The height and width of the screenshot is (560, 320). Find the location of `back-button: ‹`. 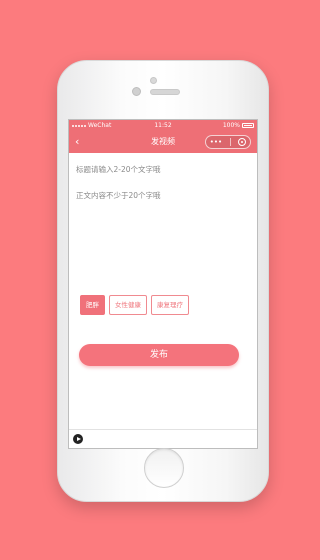

back-button: ‹ is located at coordinates (82, 142).